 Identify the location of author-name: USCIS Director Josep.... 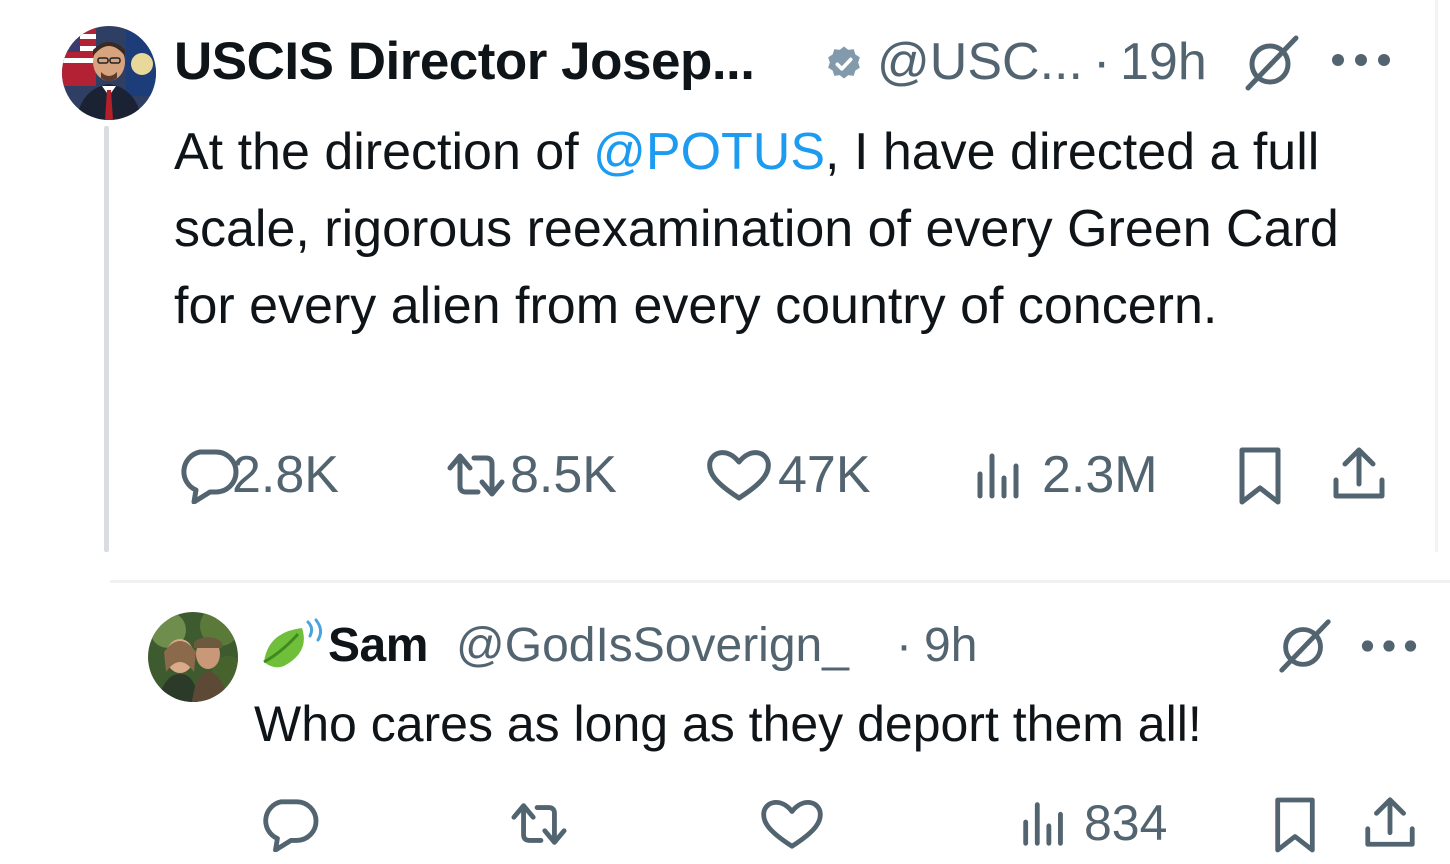
(464, 62).